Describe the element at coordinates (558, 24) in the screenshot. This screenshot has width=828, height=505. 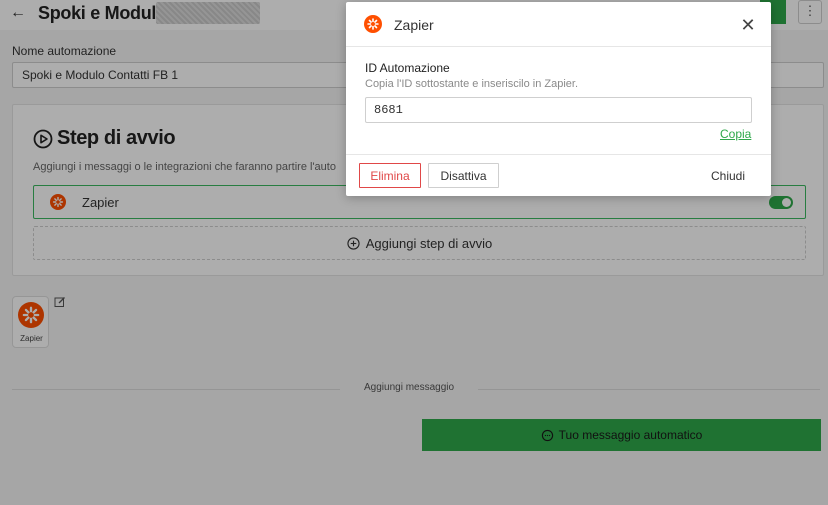
I see `modal-header: Zapier ✕` at that location.